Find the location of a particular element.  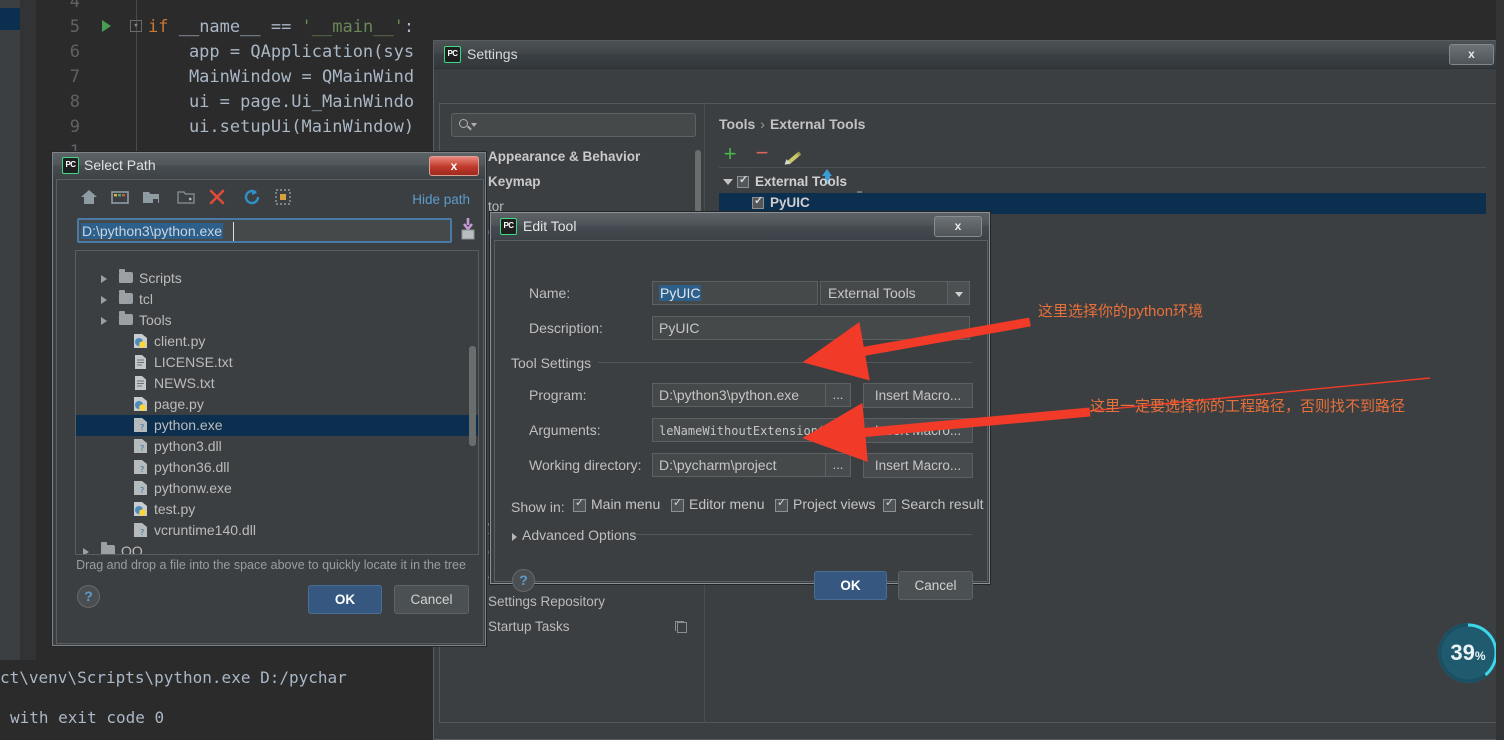

edit-tool-cancel-button: Cancel is located at coordinates (935, 585).